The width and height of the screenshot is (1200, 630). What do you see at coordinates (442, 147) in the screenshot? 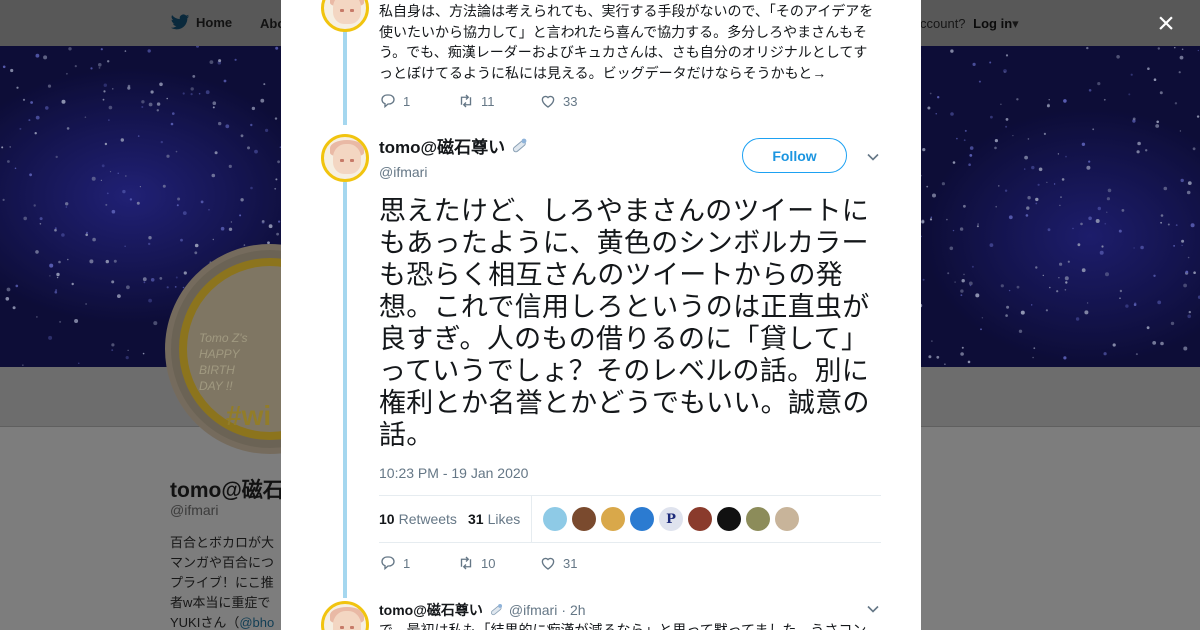
I see `author-display-name: tomo@磁石尊い` at bounding box center [442, 147].